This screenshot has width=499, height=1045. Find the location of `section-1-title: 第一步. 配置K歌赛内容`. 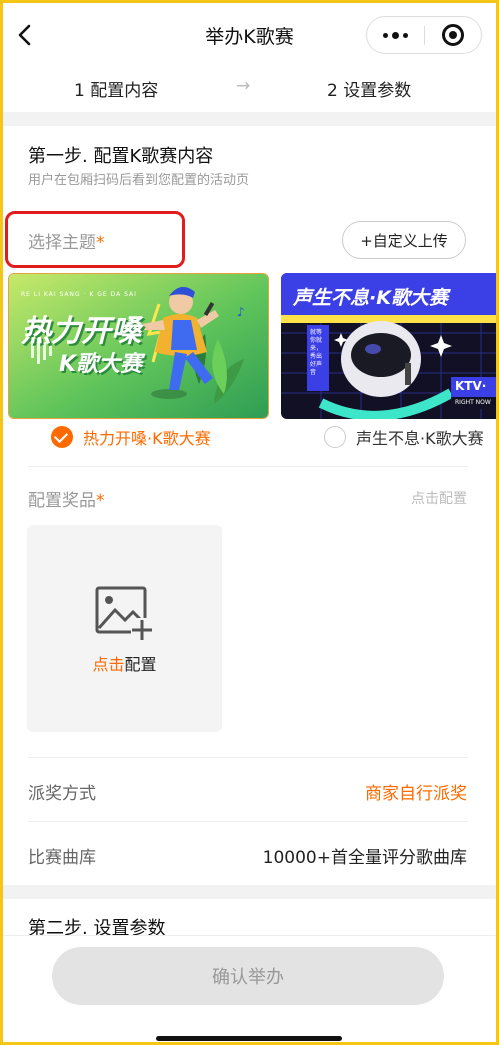

section-1-title: 第一步. 配置K歌赛内容 is located at coordinates (121, 156).